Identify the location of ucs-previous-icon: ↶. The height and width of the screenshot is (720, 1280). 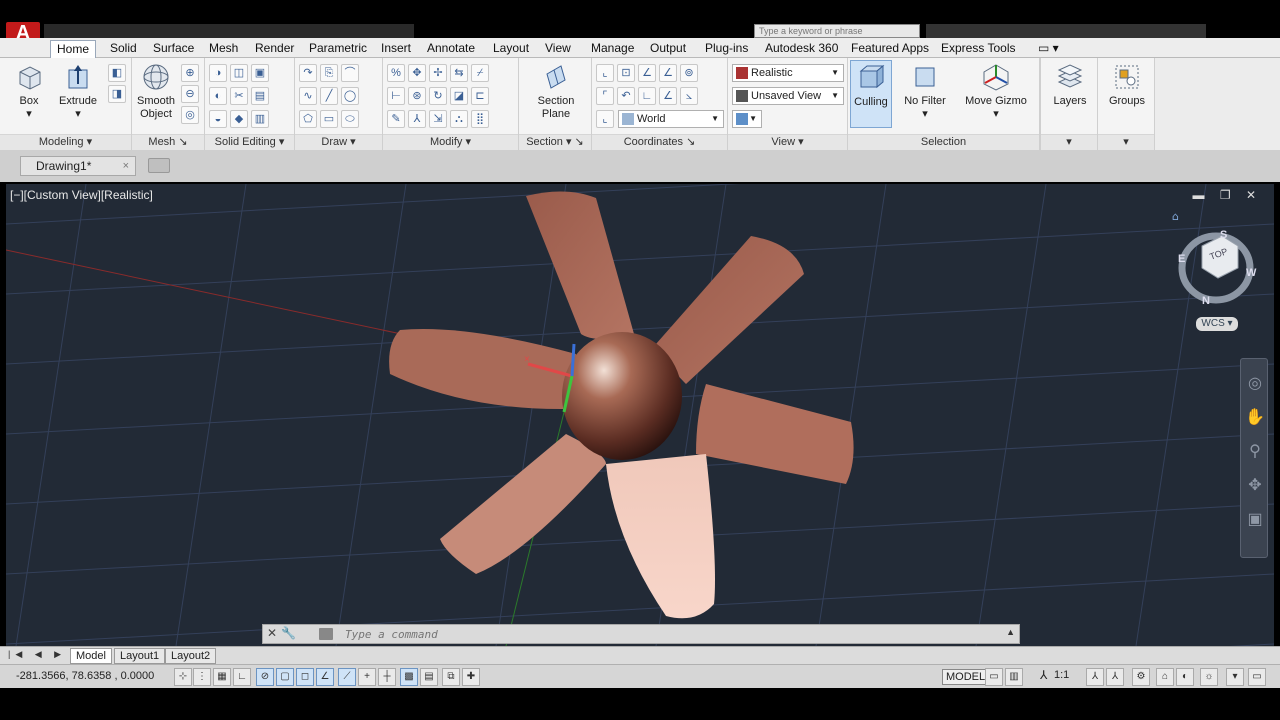
(626, 96).